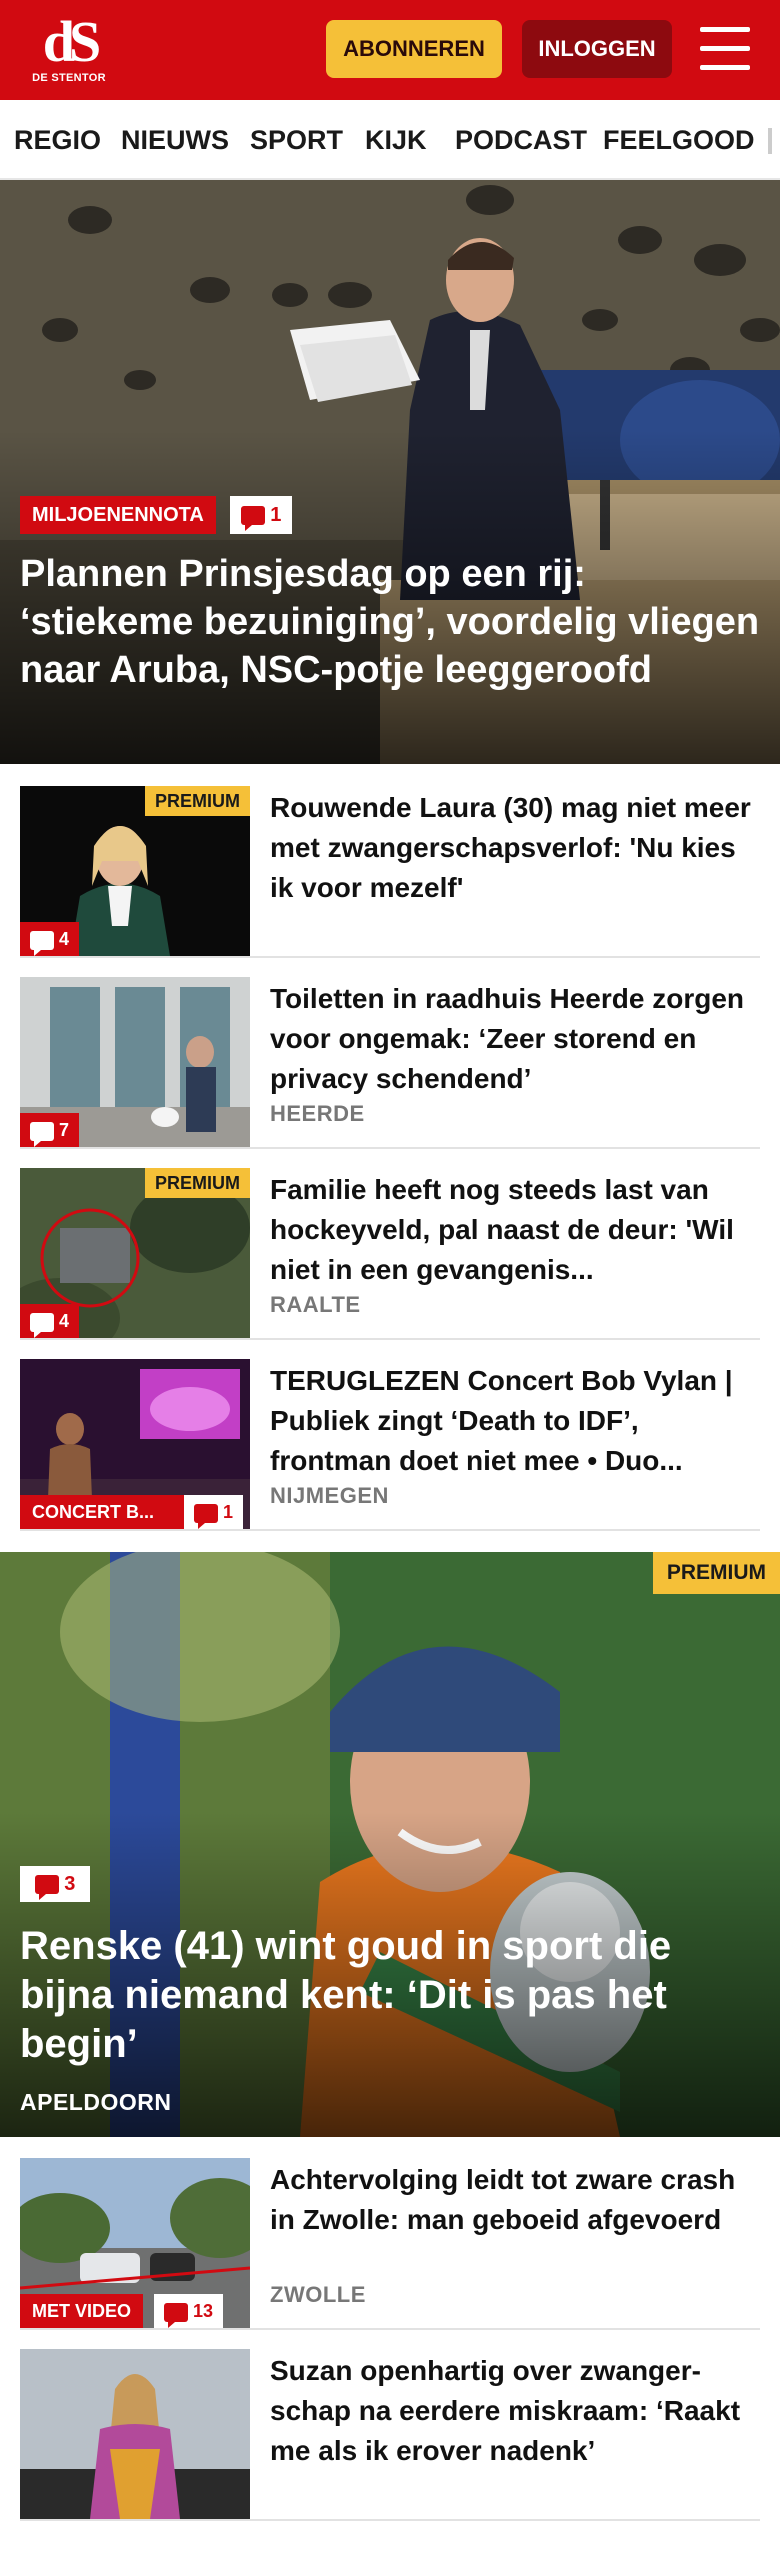  Describe the element at coordinates (725, 49) in the screenshot. I see `hamburger-menu-icon` at that location.